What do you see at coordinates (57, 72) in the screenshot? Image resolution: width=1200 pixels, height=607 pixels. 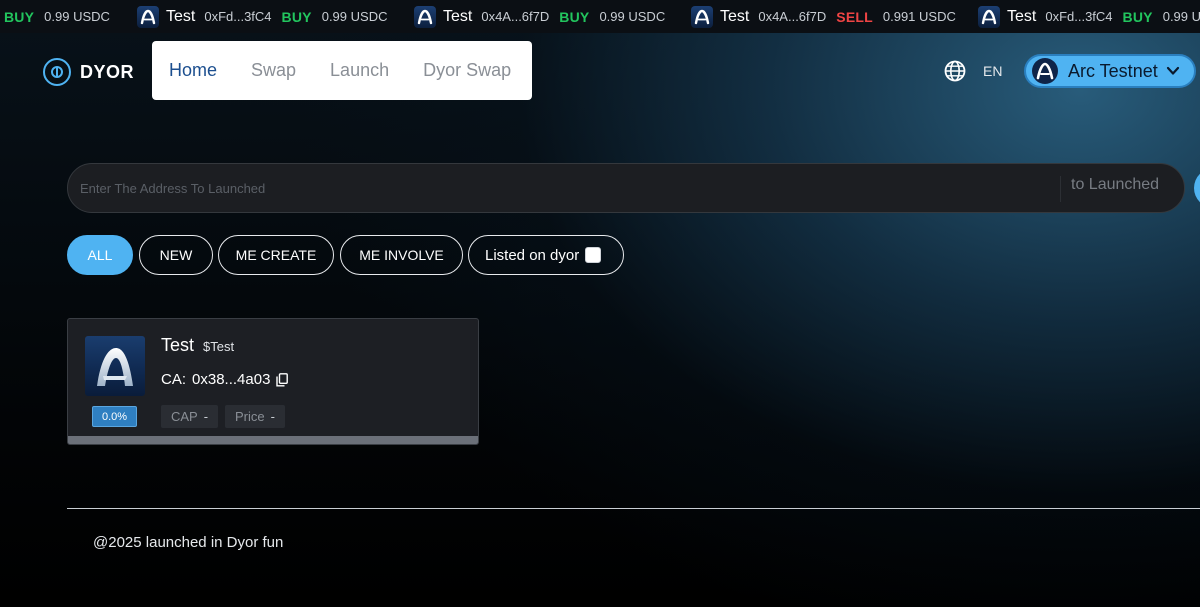 I see `dyor-logo-icon` at bounding box center [57, 72].